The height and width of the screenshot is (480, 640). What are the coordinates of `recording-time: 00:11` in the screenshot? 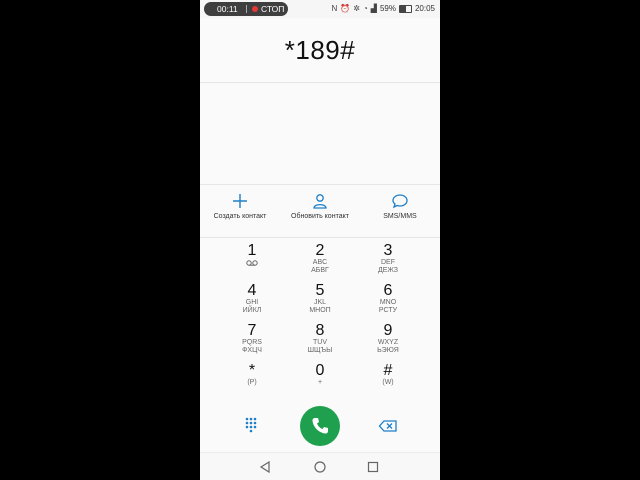 It's located at (227, 9).